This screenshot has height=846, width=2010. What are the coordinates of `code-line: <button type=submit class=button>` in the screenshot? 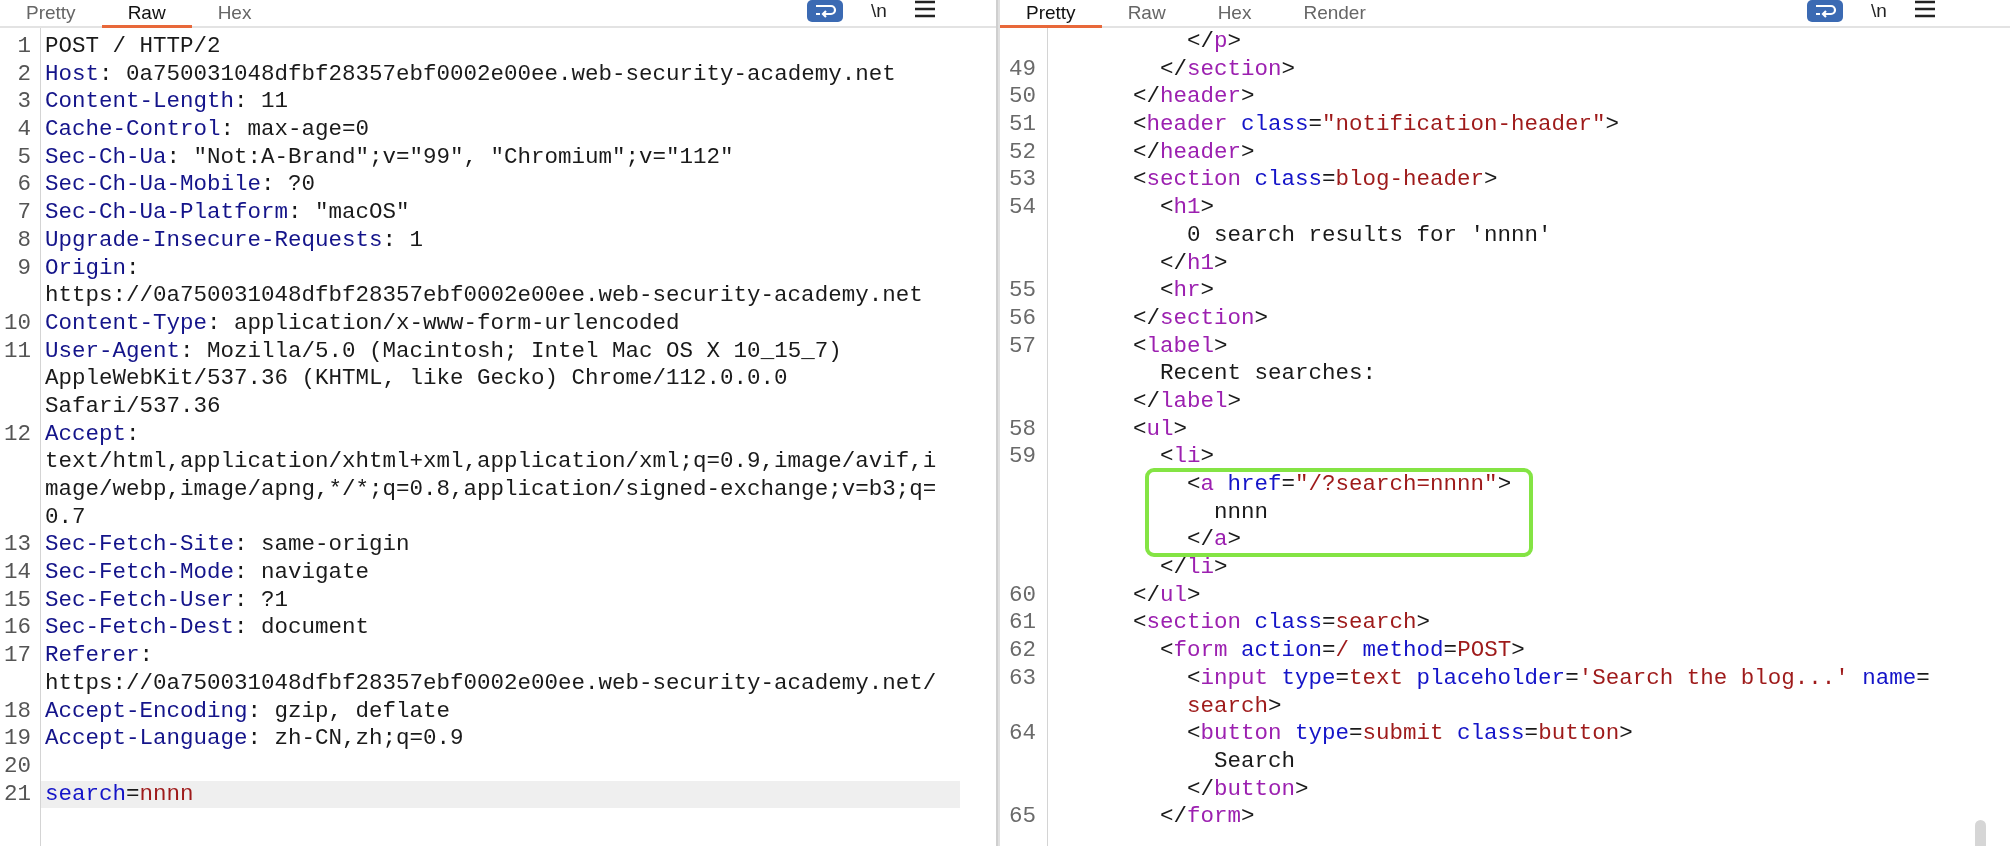 It's located at (1409, 733).